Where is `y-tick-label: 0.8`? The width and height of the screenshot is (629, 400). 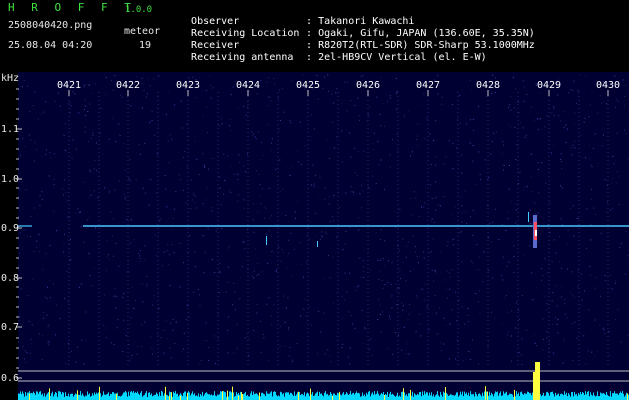 y-tick-label: 0.8 is located at coordinates (10, 278).